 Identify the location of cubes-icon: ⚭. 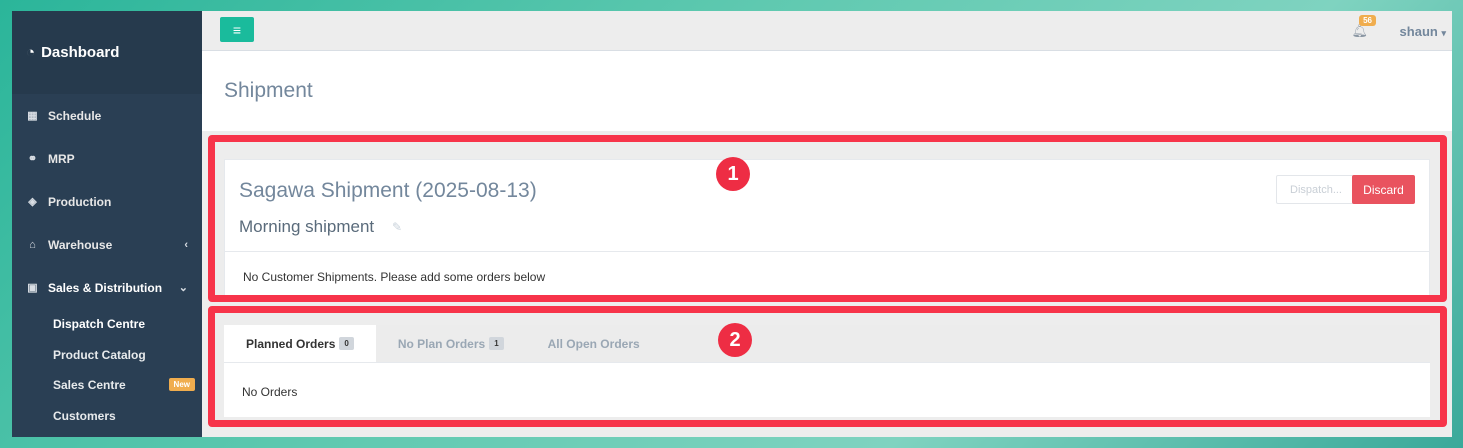
(32, 159).